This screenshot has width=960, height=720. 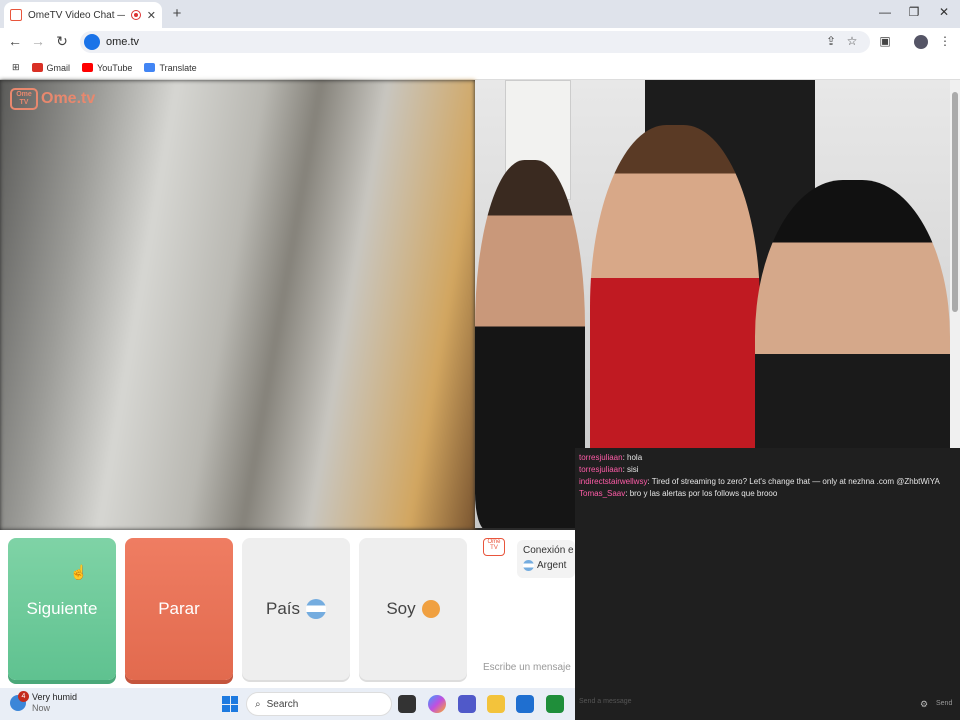 I want to click on site-message-input: Escribe un mensaje, so click(x=527, y=667).